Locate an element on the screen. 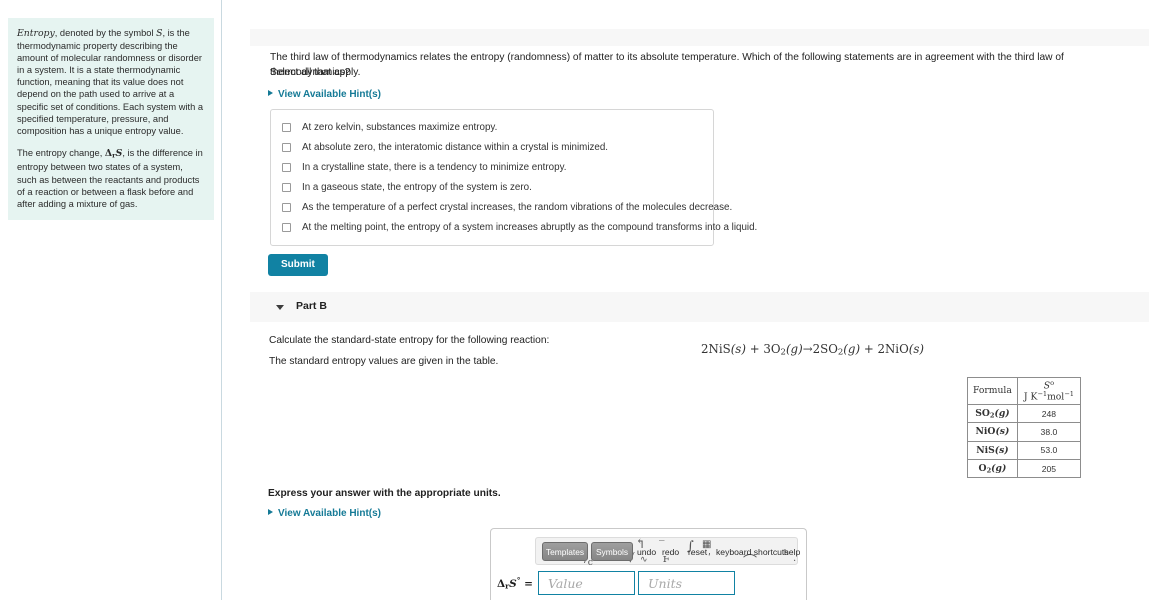  table-row: O2(g) 205 is located at coordinates (1024, 468).